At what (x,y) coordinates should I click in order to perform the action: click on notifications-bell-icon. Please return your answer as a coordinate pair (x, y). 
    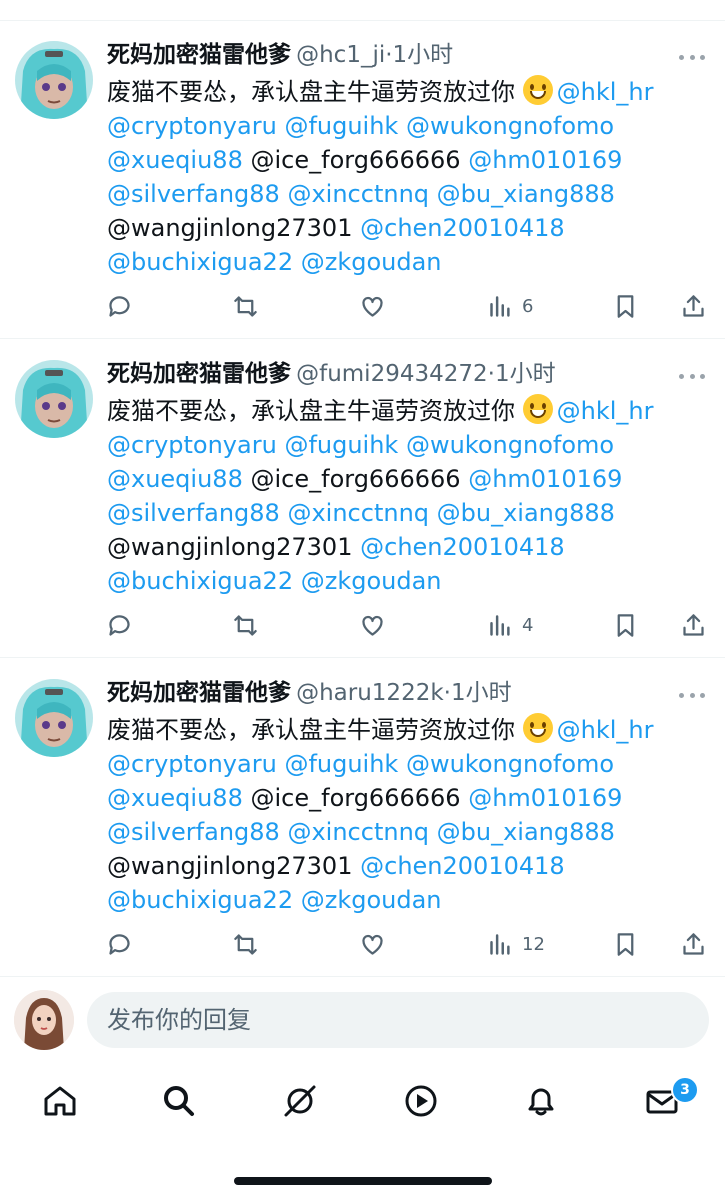
    Looking at the image, I should click on (541, 1101).